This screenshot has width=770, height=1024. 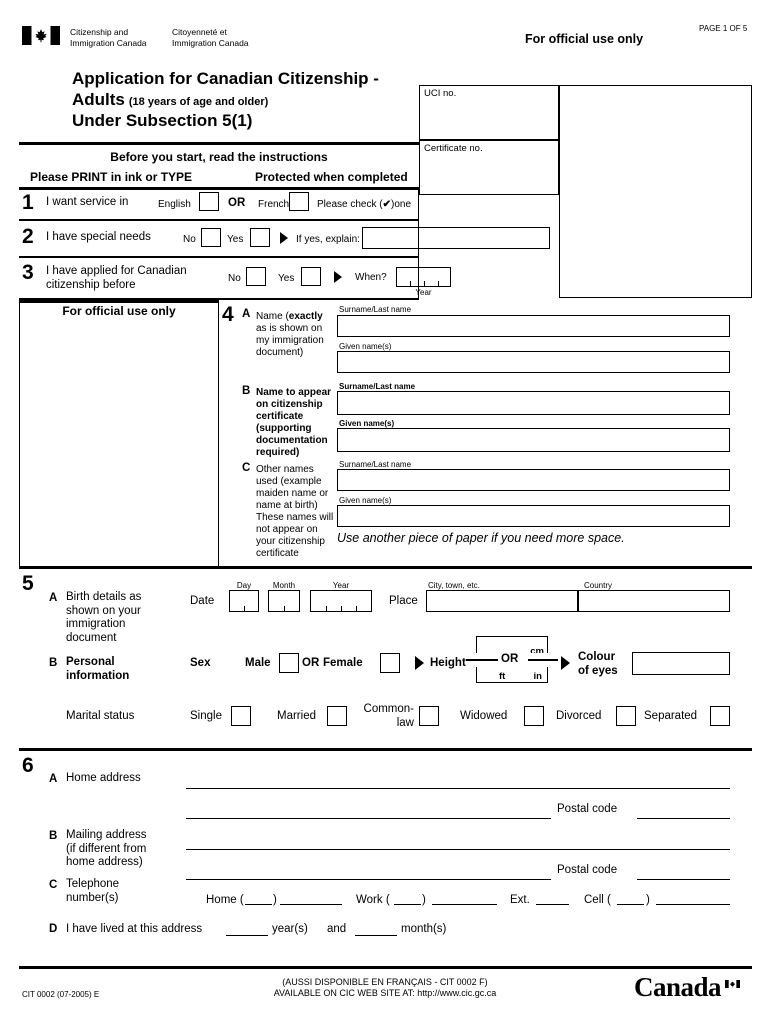 I want to click on q5-b-description: Personal information, so click(x=121, y=669).